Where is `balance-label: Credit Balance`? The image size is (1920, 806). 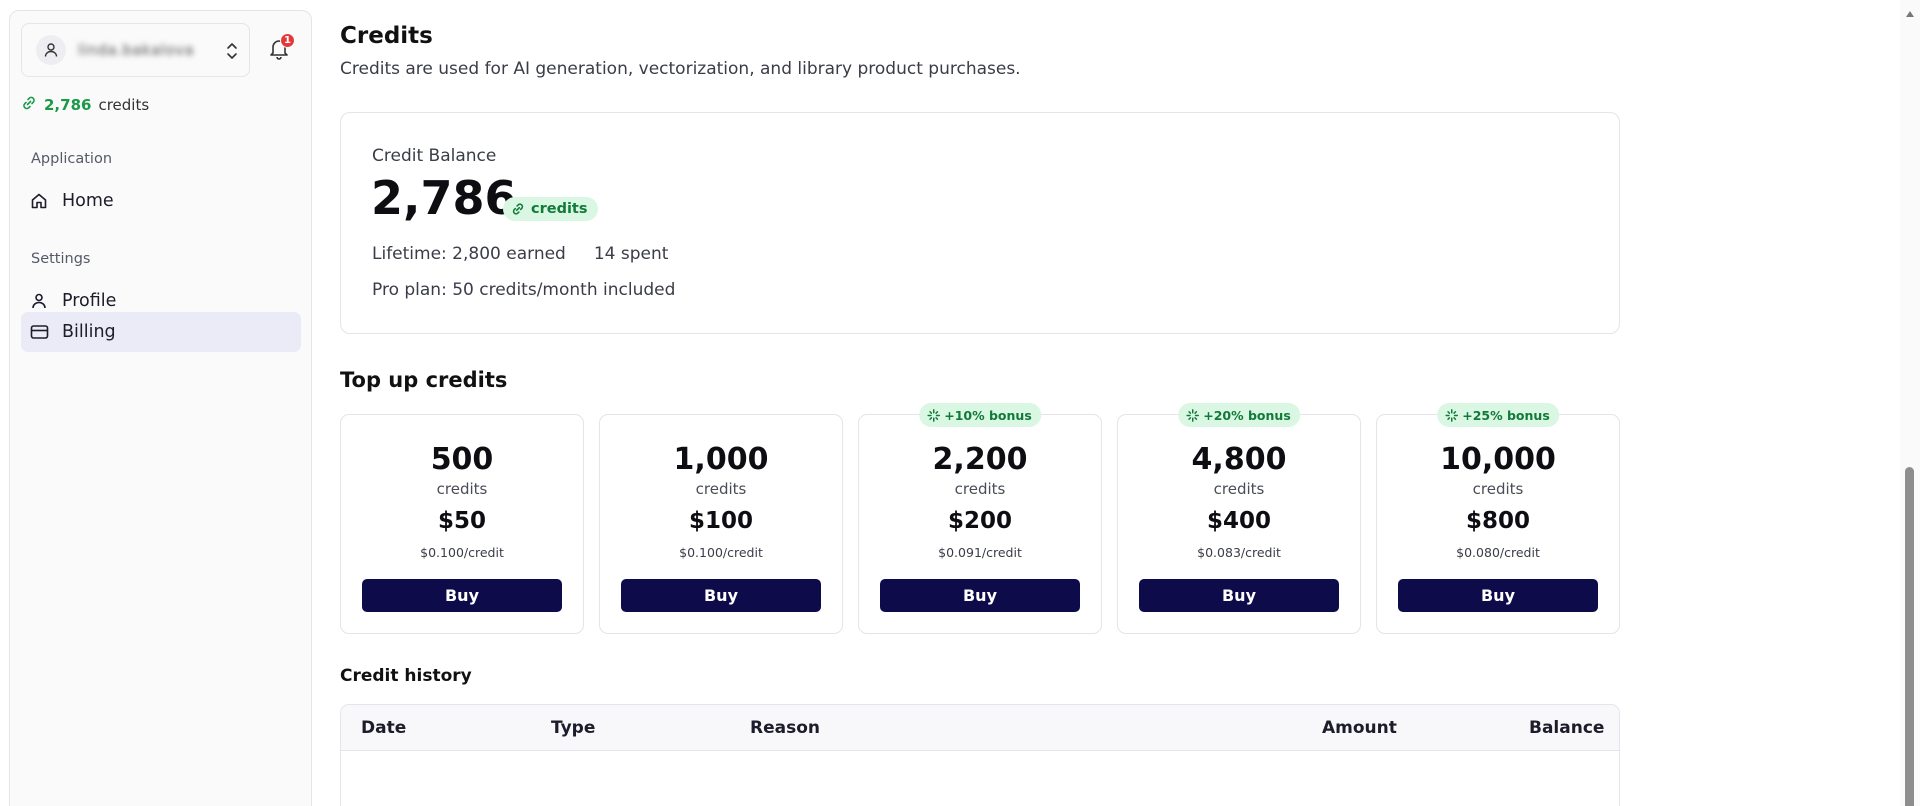
balance-label: Credit Balance is located at coordinates (434, 156).